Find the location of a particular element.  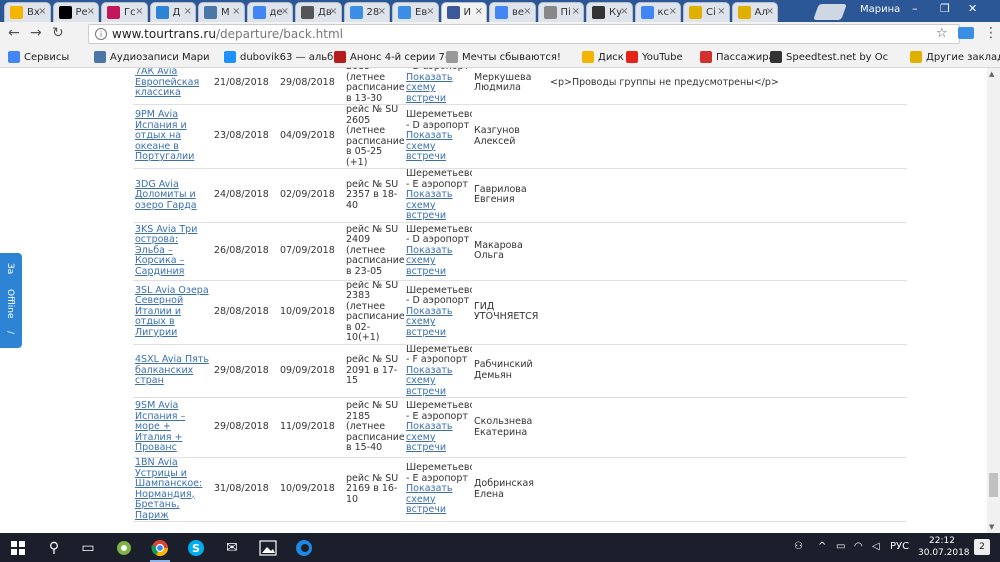

new-tab-button is located at coordinates (830, 12).